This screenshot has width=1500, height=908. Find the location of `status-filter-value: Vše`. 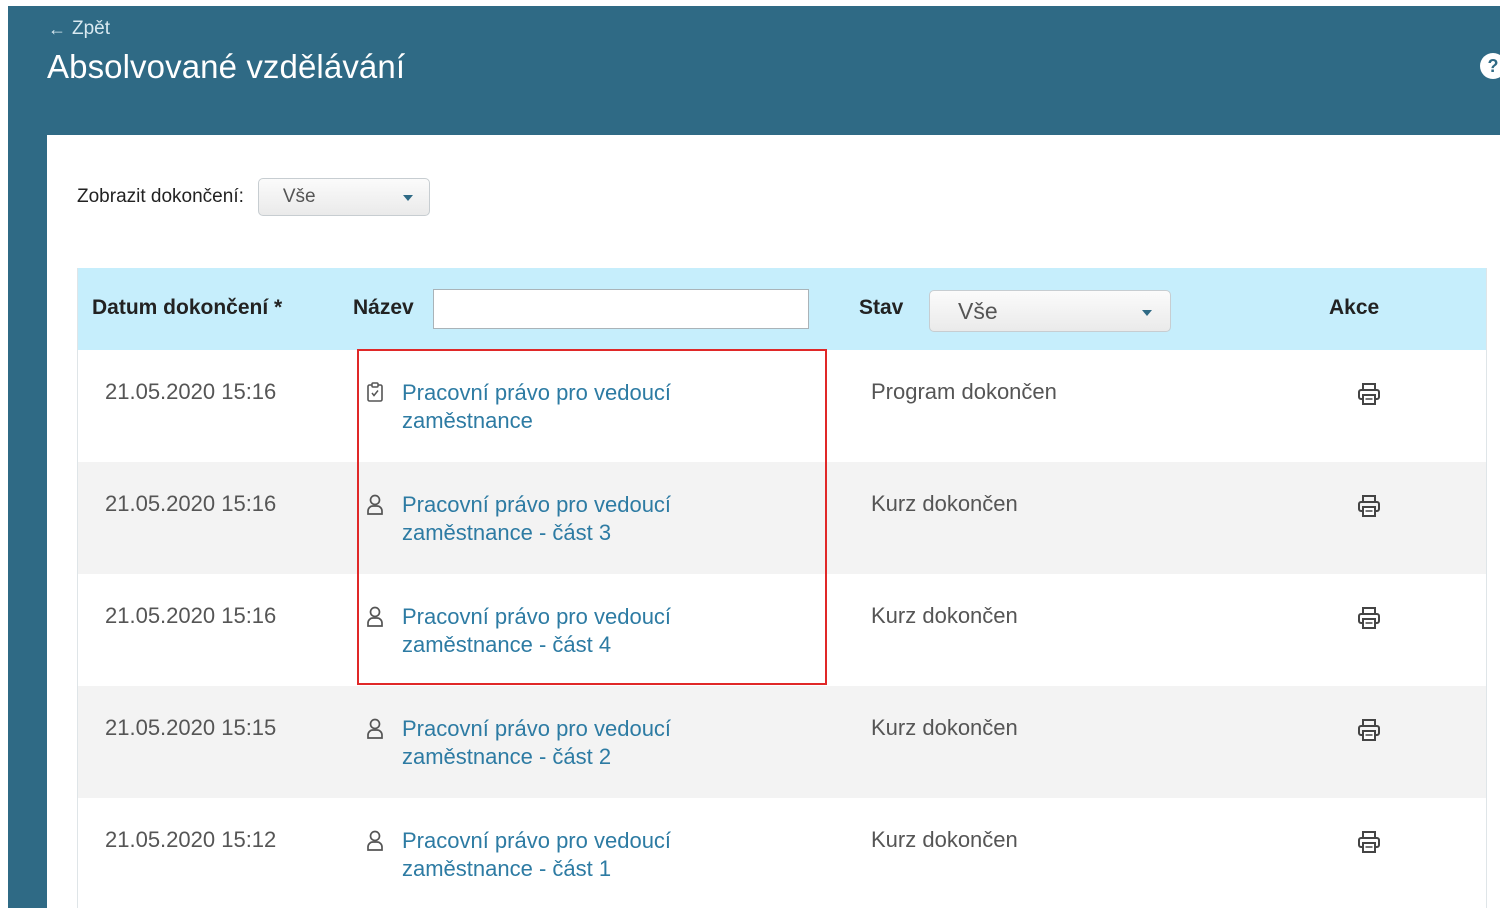

status-filter-value: Vše is located at coordinates (978, 310).